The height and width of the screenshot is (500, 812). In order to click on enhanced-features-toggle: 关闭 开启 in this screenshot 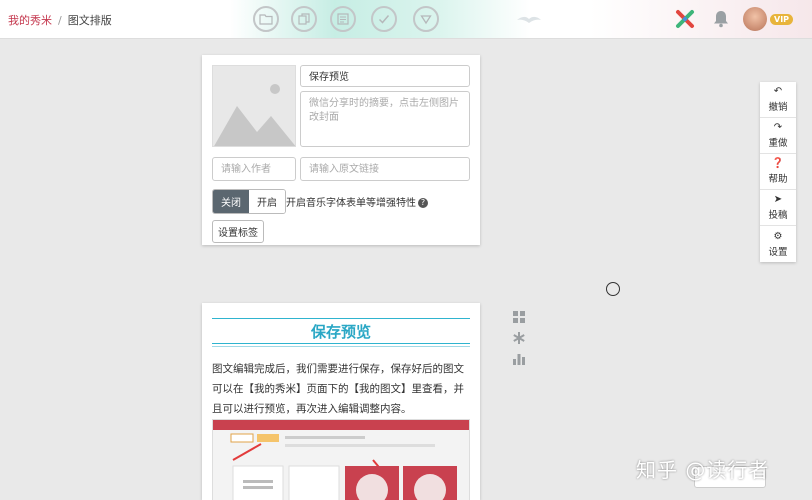, I will do `click(249, 201)`.